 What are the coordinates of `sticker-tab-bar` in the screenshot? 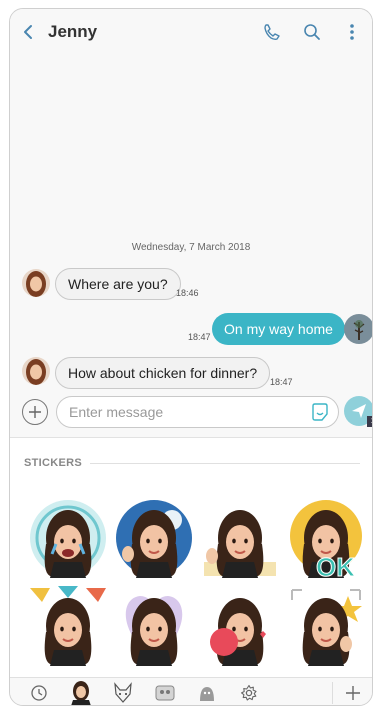 It's located at (191, 691).